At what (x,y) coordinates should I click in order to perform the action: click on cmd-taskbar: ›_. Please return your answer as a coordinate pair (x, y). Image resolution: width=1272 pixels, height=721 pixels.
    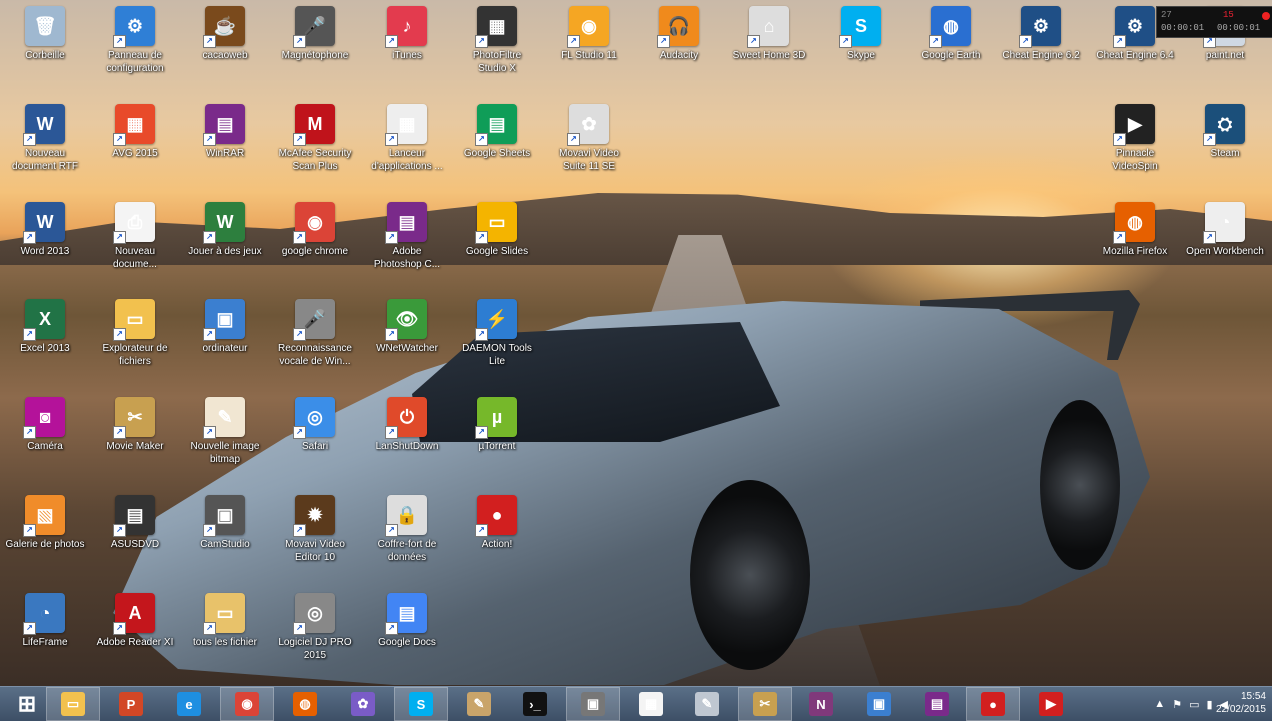
    Looking at the image, I should click on (535, 704).